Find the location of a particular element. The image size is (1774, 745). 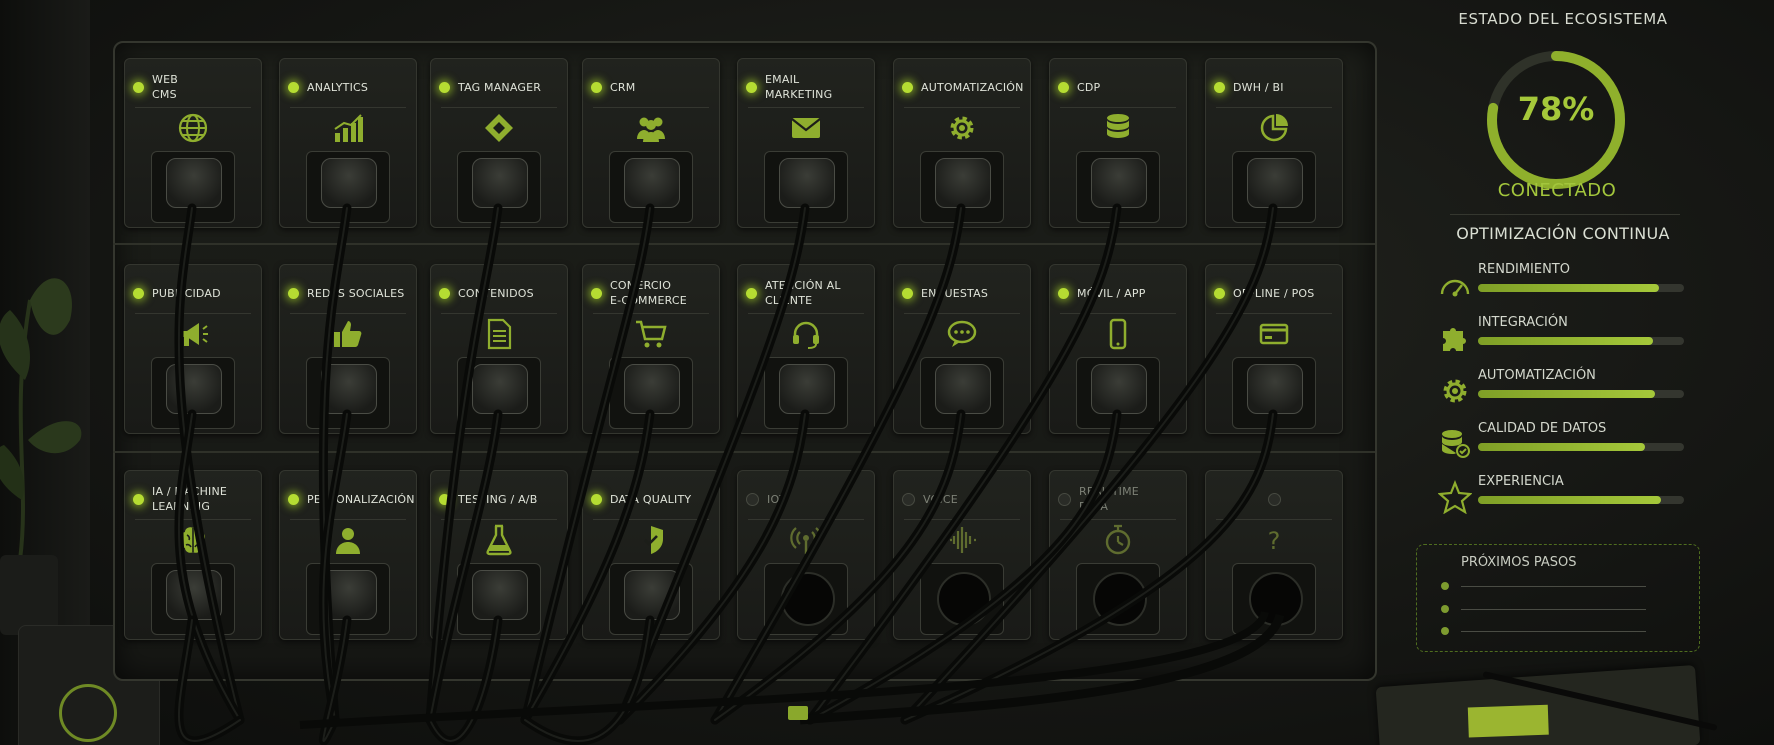

module-atención-al-cliente: ATENCIÓN AL CLIENTE is located at coordinates (806, 349).